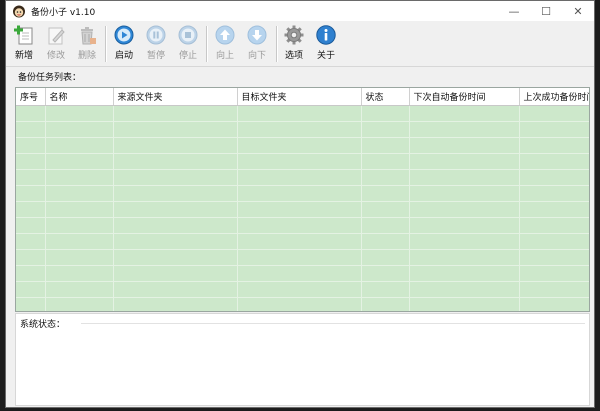 The height and width of the screenshot is (411, 600). I want to click on gear-icon, so click(294, 35).